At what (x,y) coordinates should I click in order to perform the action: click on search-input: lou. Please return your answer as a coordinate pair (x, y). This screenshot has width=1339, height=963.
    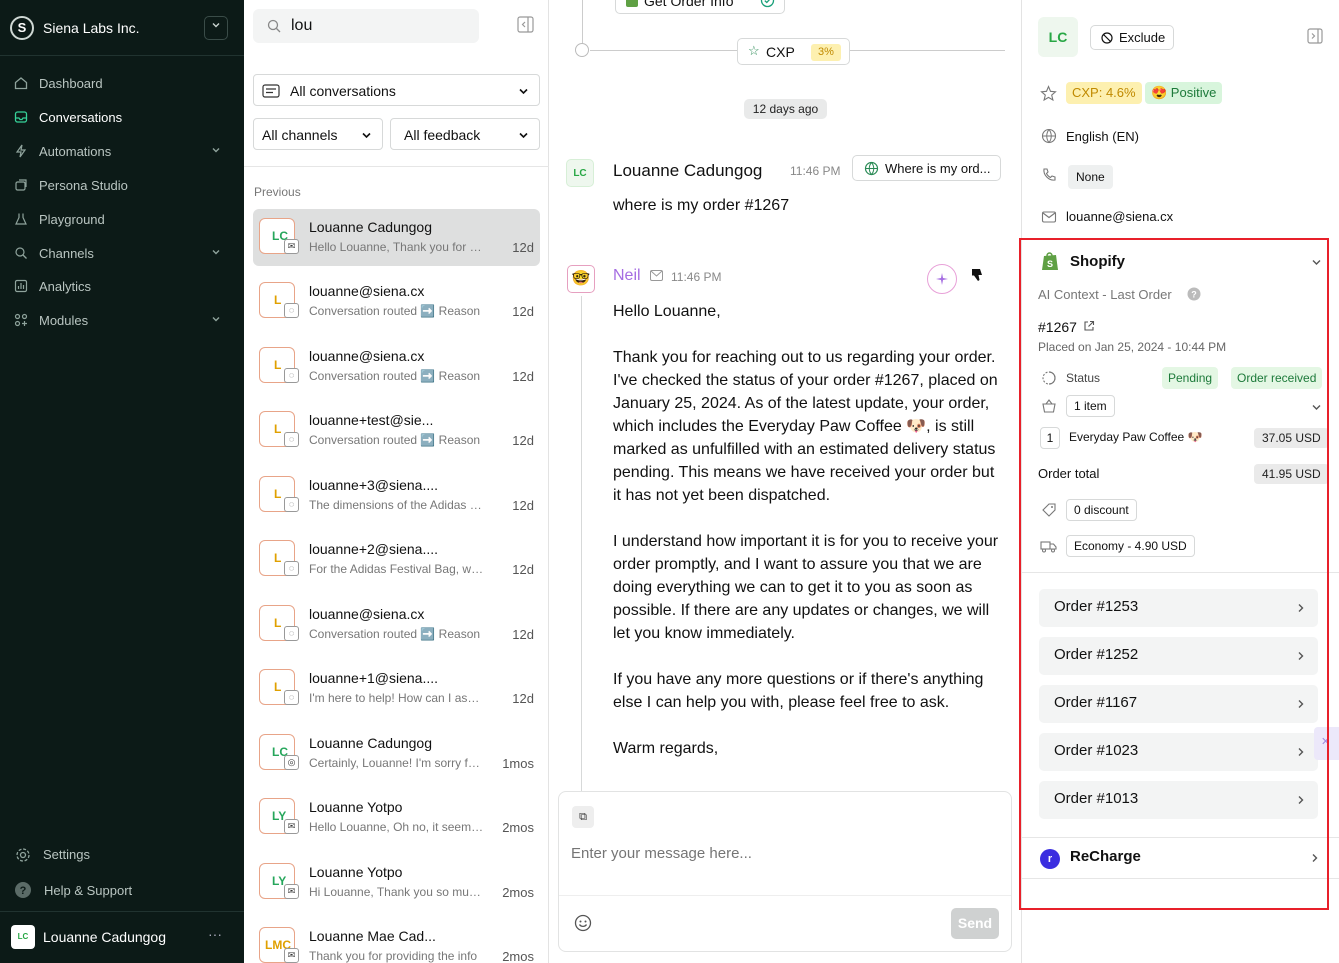
    Looking at the image, I should click on (301, 26).